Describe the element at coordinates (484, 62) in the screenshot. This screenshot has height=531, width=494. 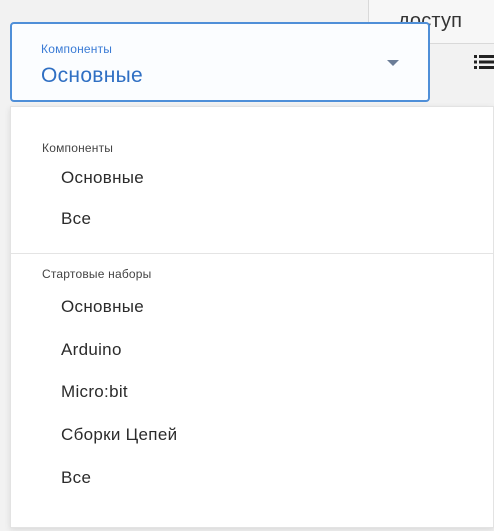
I see `list-view-icon` at that location.